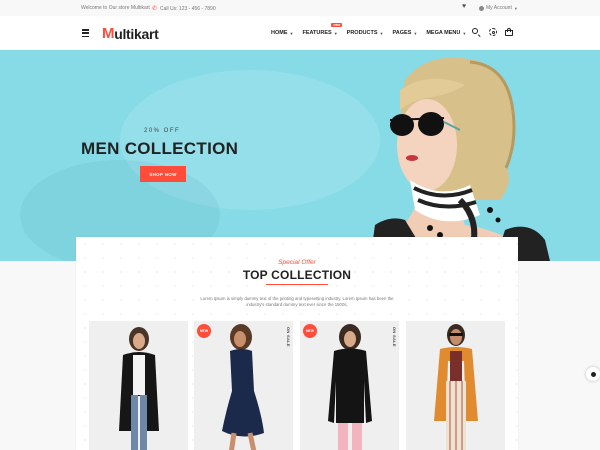 The height and width of the screenshot is (450, 600). What do you see at coordinates (476, 32) in the screenshot?
I see `search-icon` at bounding box center [476, 32].